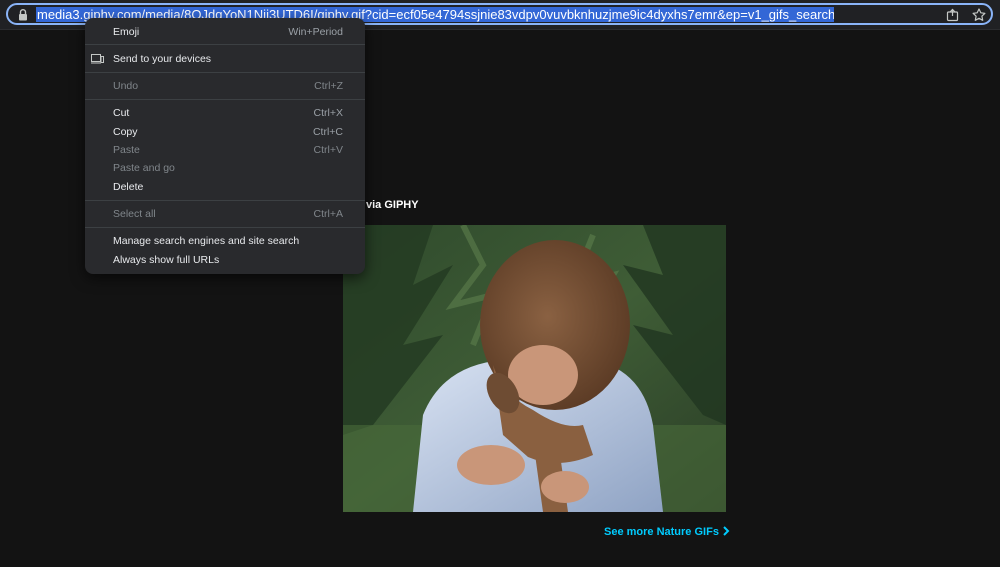 The width and height of the screenshot is (1000, 567). What do you see at coordinates (661, 532) in the screenshot?
I see `see-more-label: See more Nature GIFs` at bounding box center [661, 532].